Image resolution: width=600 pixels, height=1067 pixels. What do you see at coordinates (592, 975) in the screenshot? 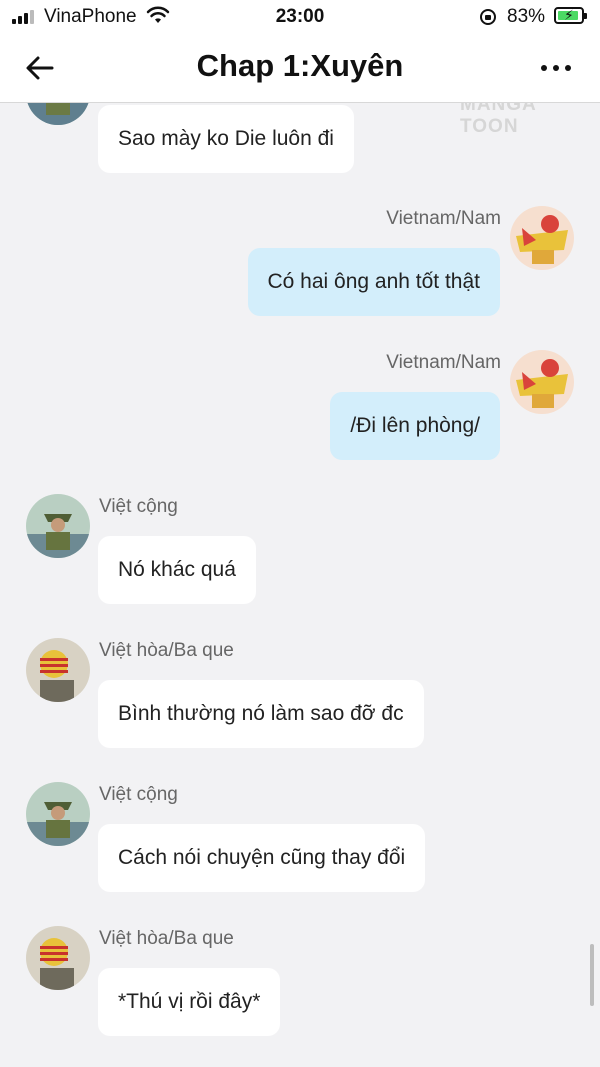
I see `scrollbar` at bounding box center [592, 975].